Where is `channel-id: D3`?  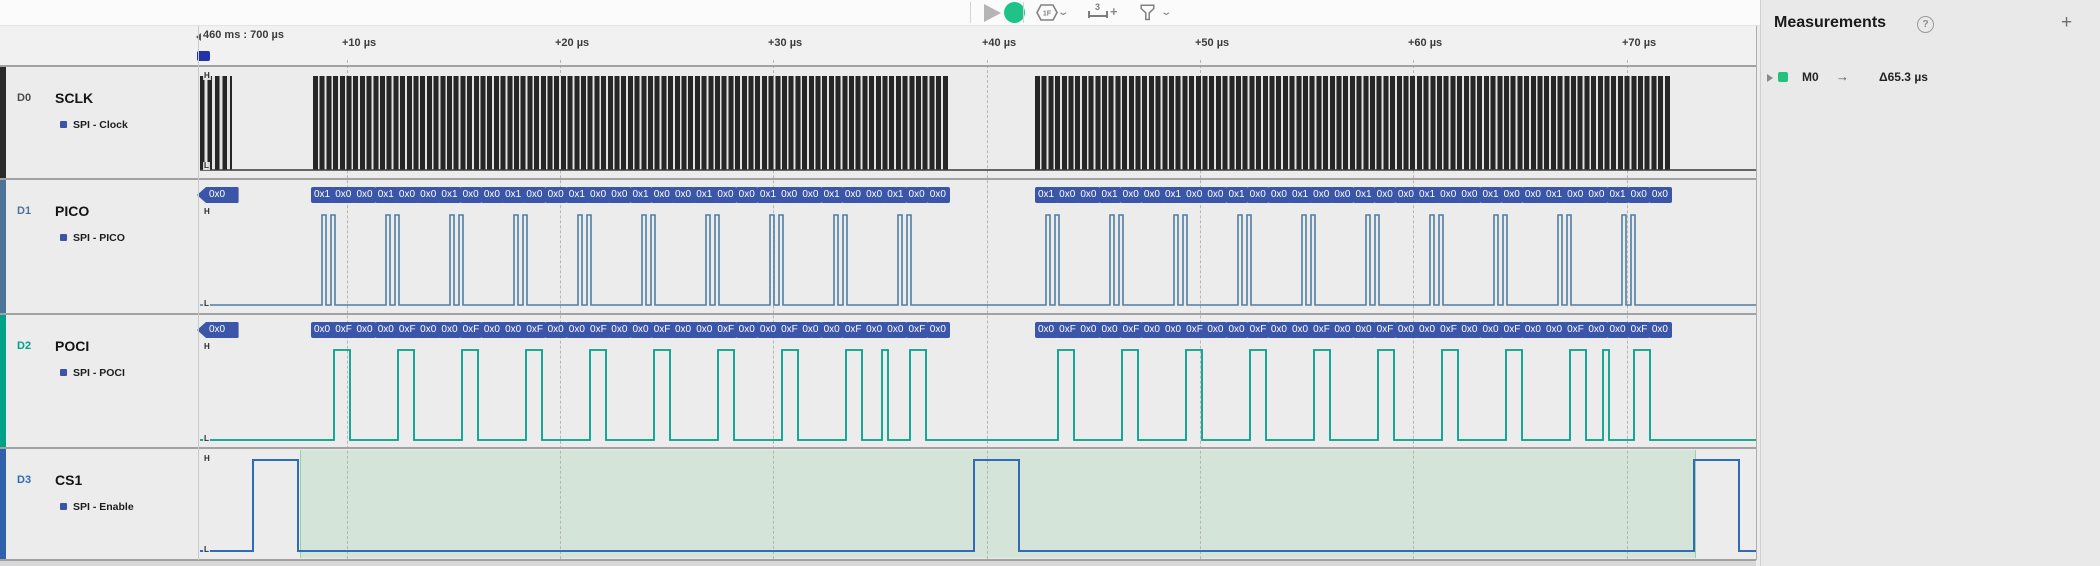
channel-id: D3 is located at coordinates (24, 480).